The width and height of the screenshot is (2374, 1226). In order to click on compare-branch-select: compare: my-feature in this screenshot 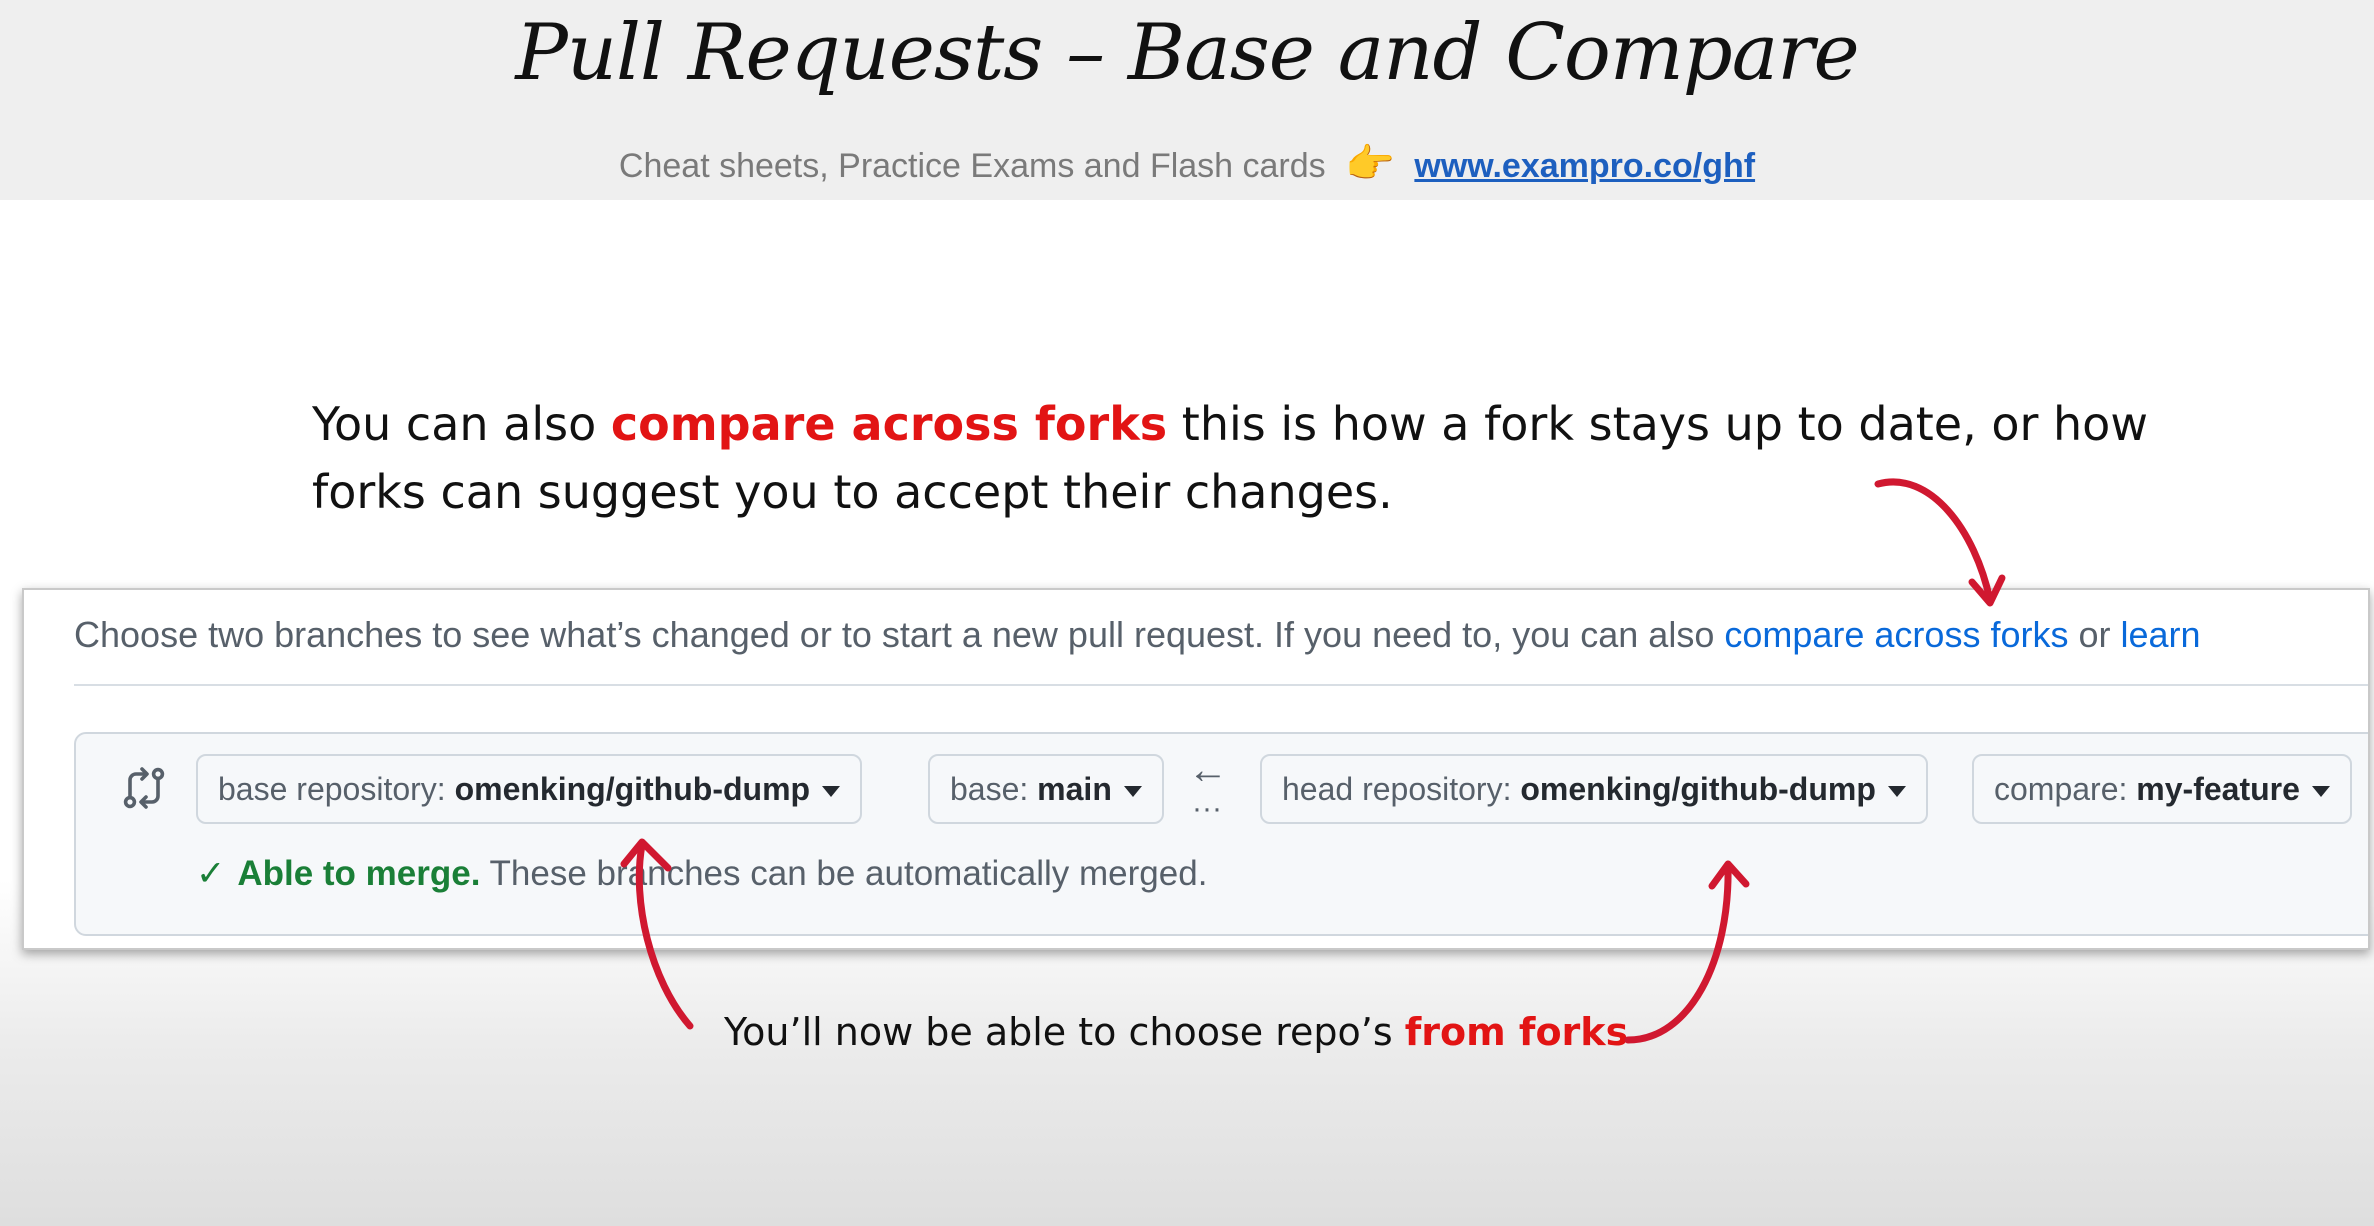, I will do `click(2162, 789)`.